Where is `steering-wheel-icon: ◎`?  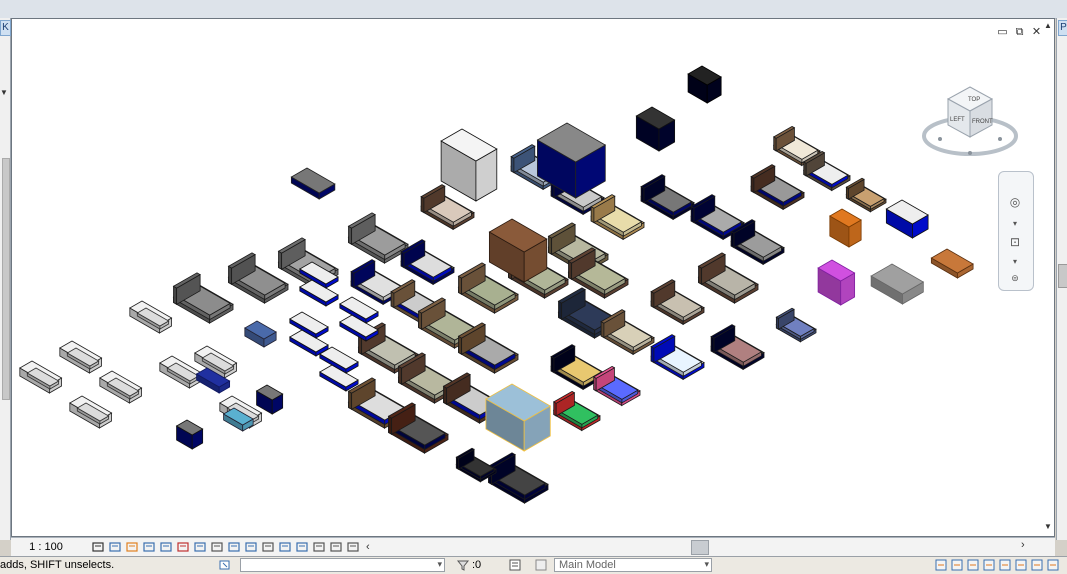
steering-wheel-icon: ◎ is located at coordinates (1015, 202).